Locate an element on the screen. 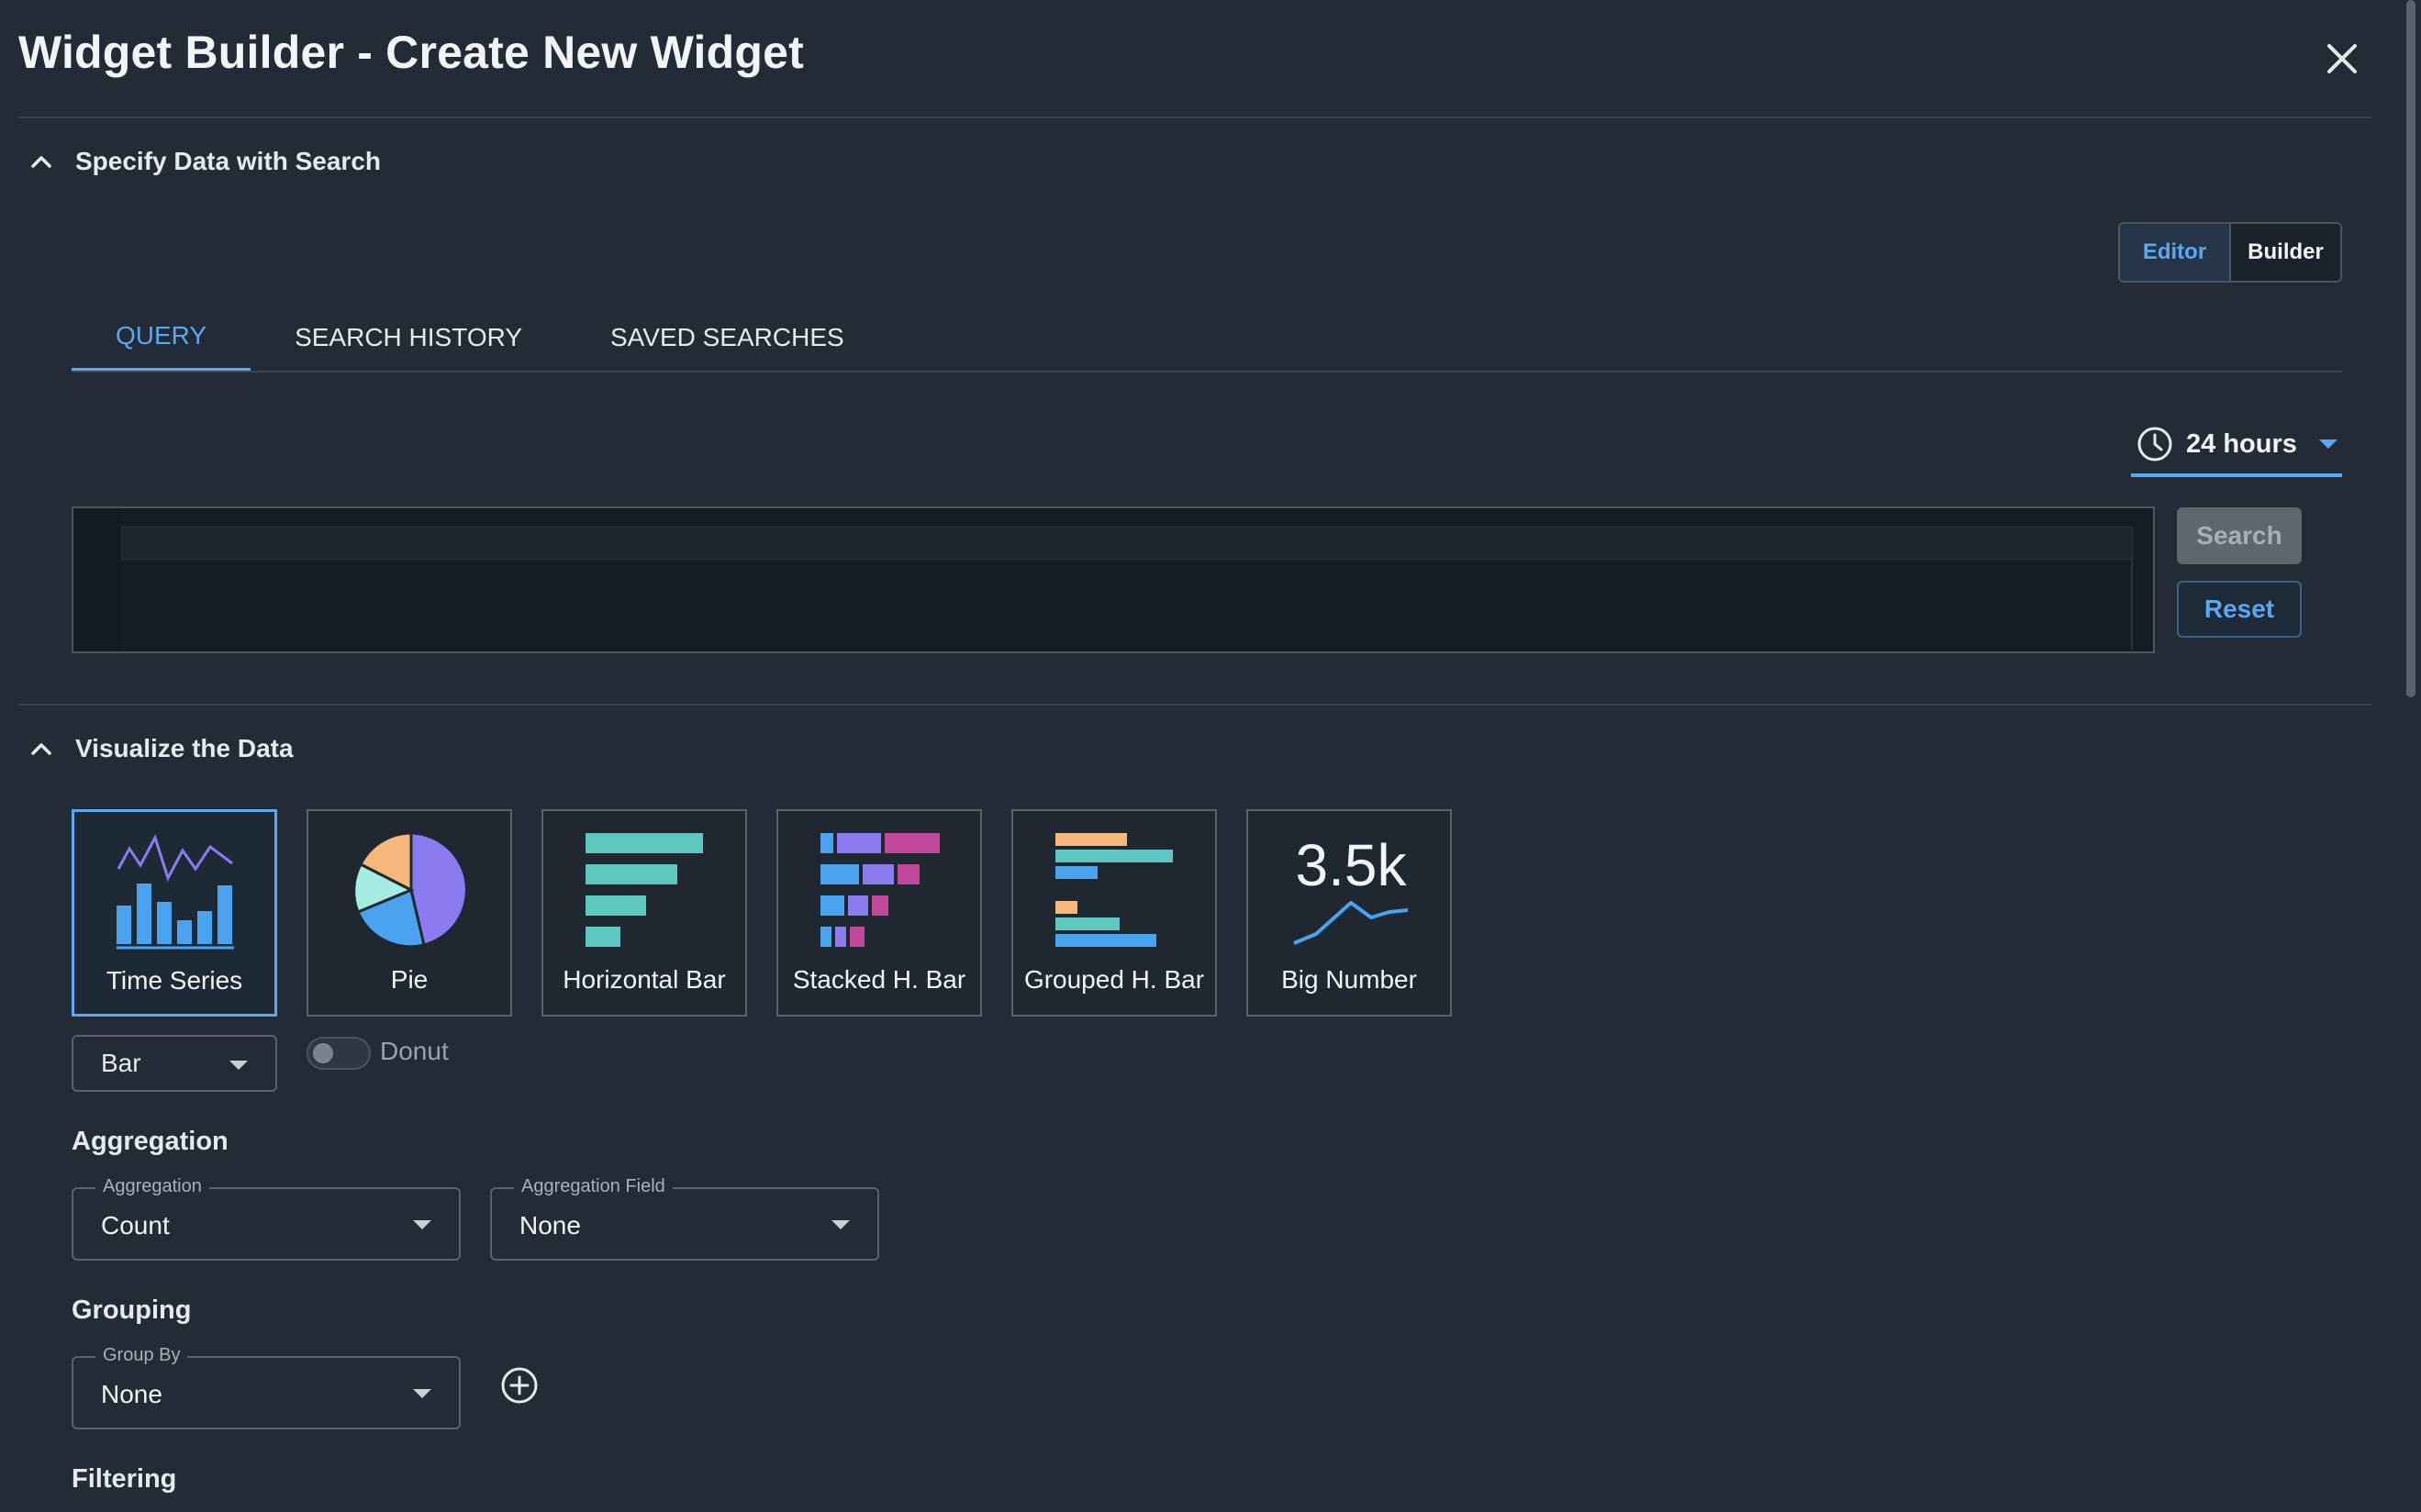 The width and height of the screenshot is (2421, 1512). group-by-select: Group By None is located at coordinates (266, 1387).